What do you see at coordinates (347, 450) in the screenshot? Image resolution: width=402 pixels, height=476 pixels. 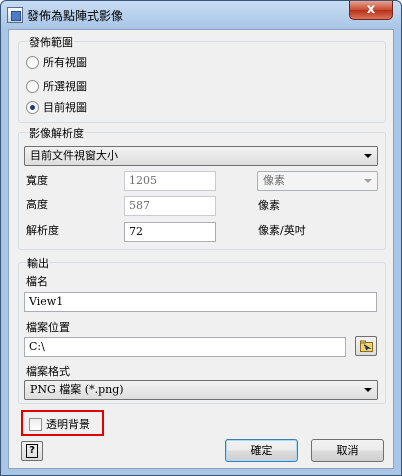 I see `cancel-button: 取消` at bounding box center [347, 450].